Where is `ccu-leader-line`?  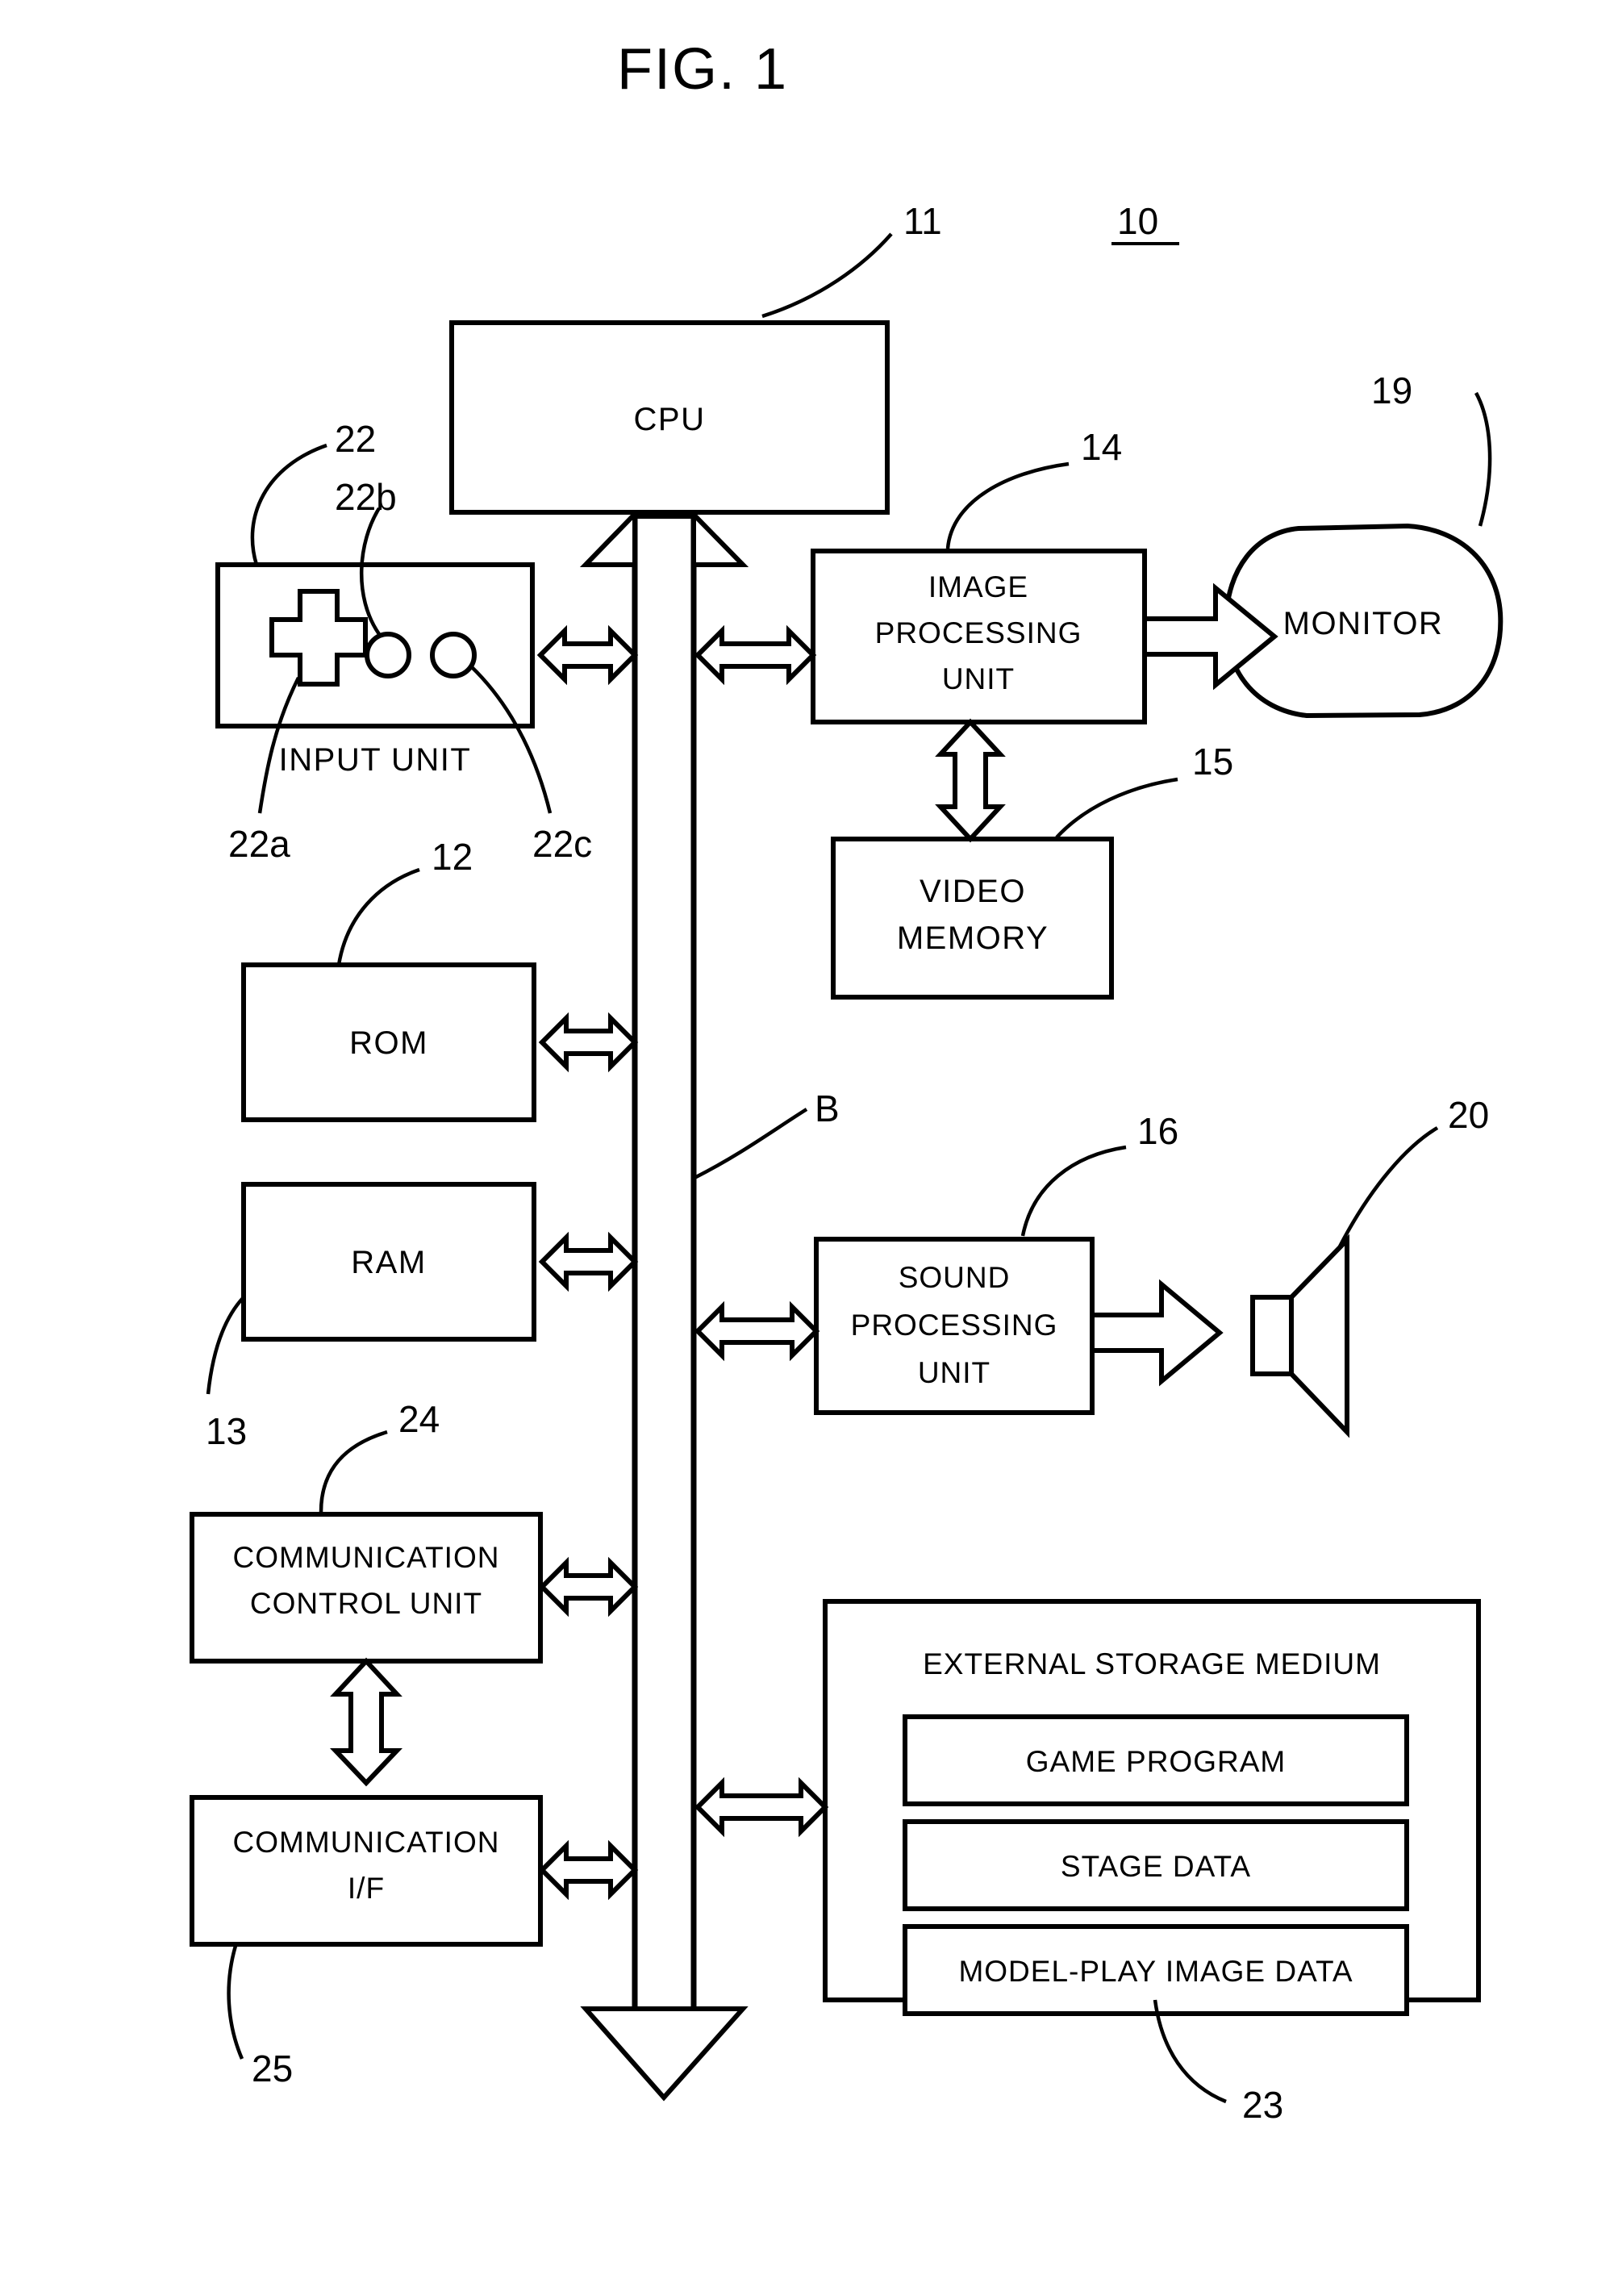
ccu-leader-line is located at coordinates (353, 1471).